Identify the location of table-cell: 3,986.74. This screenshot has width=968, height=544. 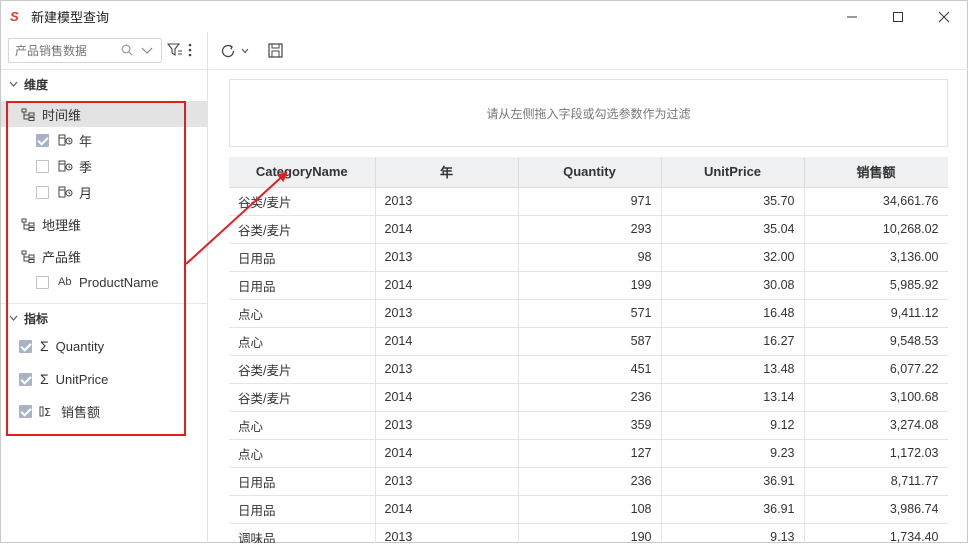
(876, 509).